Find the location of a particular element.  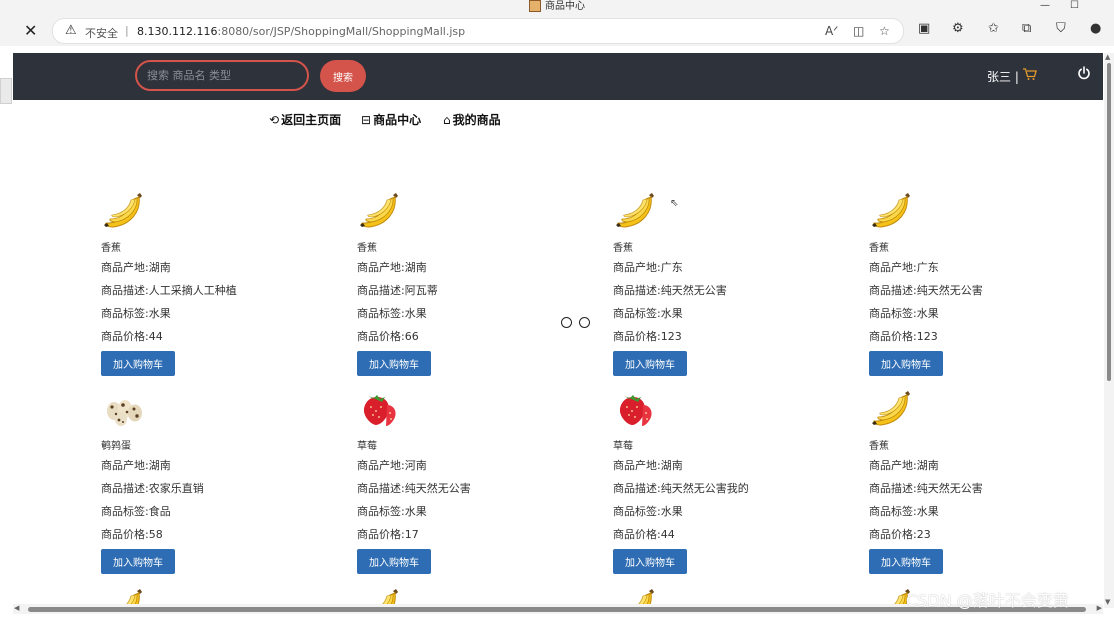

mouse-pointer-icon: ⇖ is located at coordinates (674, 203).